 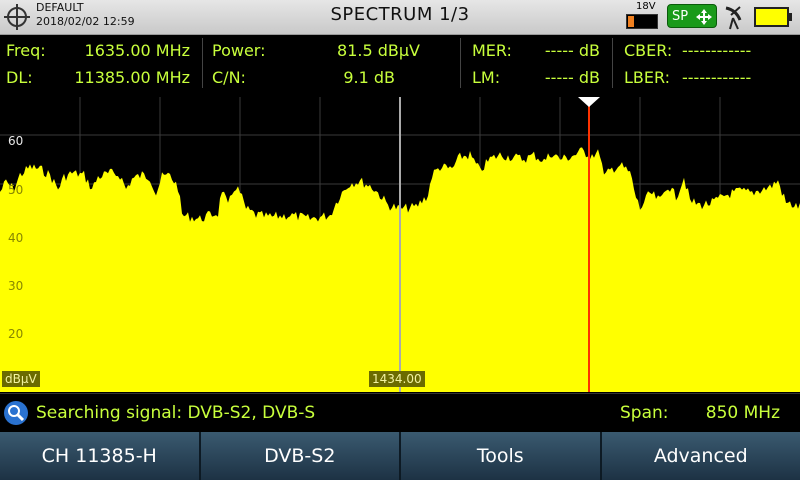 I want to click on sp-label: SP, so click(x=680, y=16).